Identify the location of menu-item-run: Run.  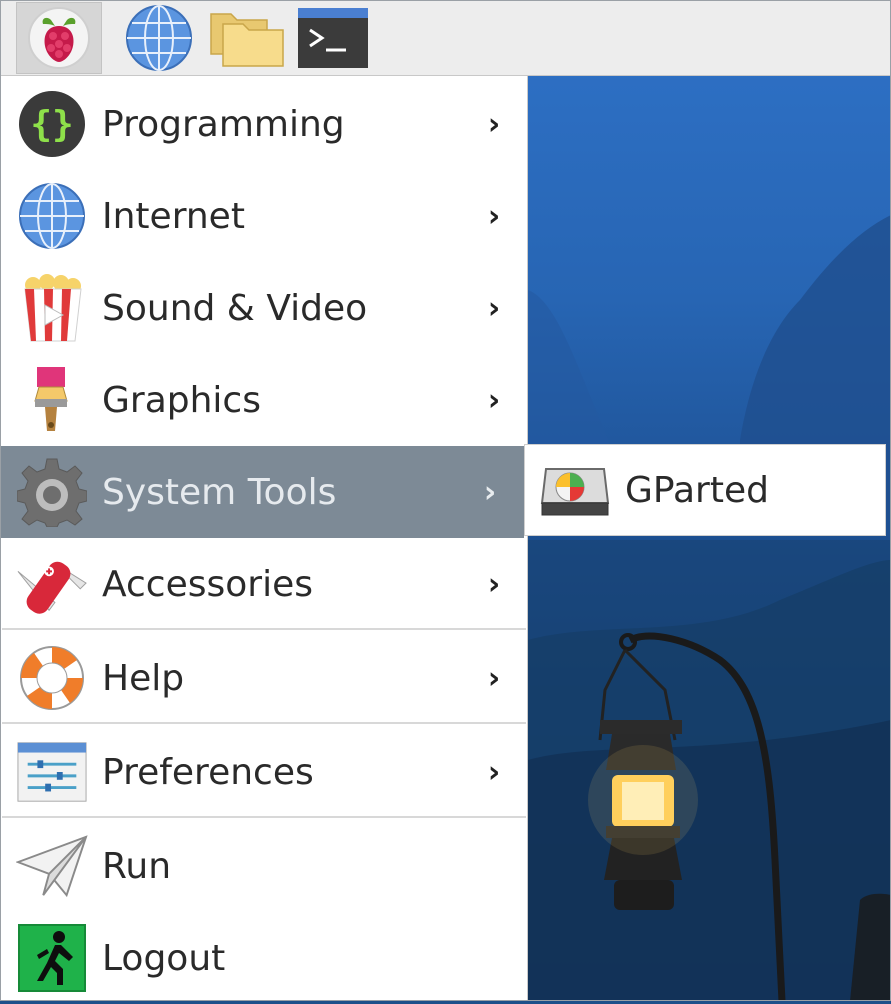
(264, 866).